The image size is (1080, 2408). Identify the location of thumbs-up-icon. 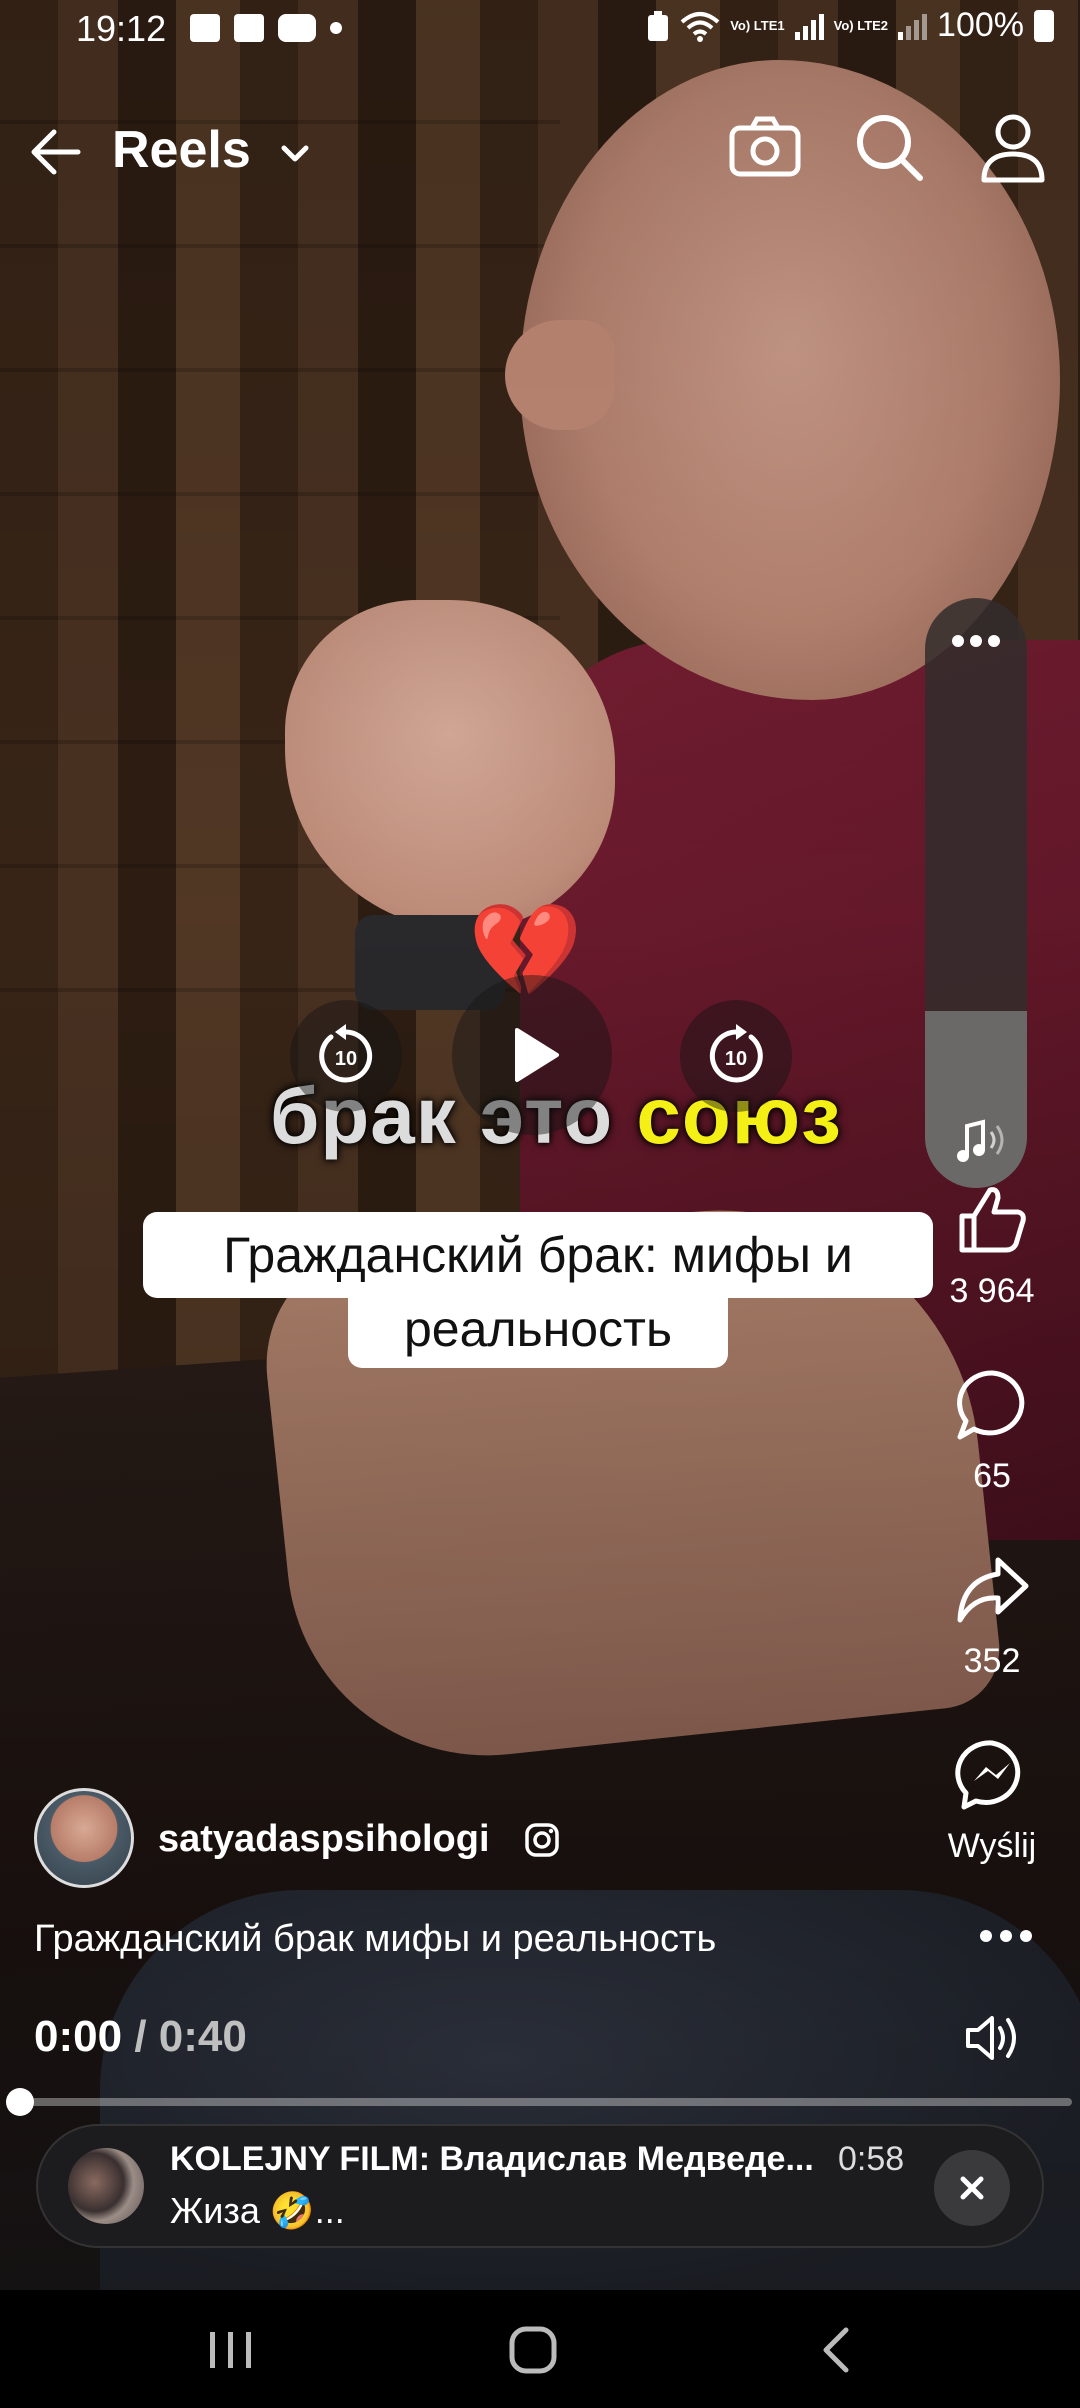
(992, 1220).